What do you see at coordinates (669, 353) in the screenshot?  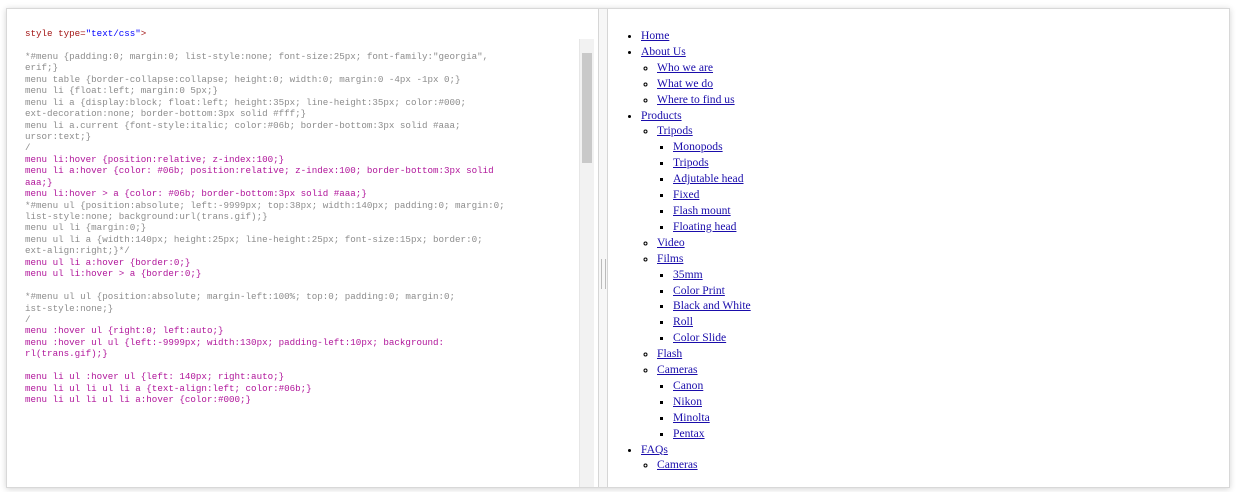 I see `menu-link-flash: Flash` at bounding box center [669, 353].